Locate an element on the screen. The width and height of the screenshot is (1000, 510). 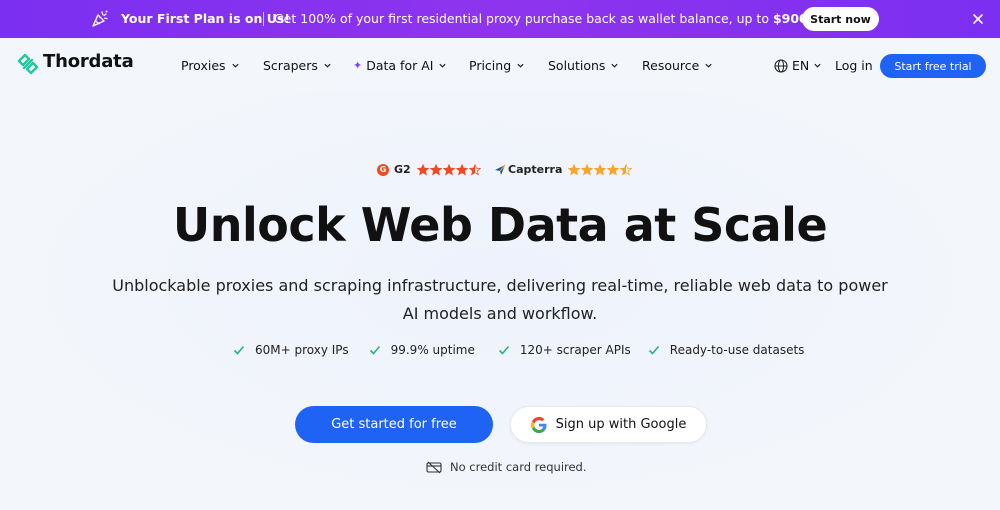
start-free-trial-button: Start free trial is located at coordinates (933, 66).